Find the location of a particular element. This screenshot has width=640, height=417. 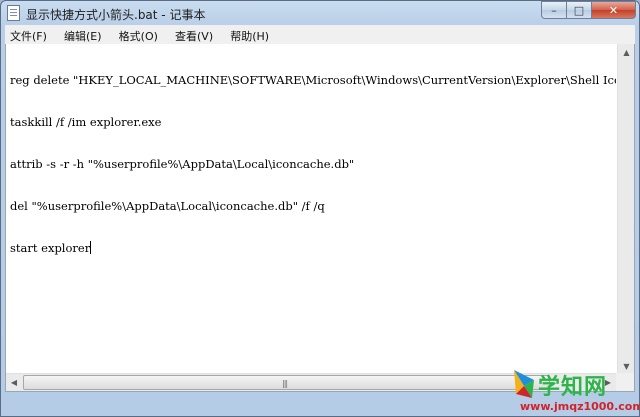

text-line-content: start explorer is located at coordinates (50, 248).